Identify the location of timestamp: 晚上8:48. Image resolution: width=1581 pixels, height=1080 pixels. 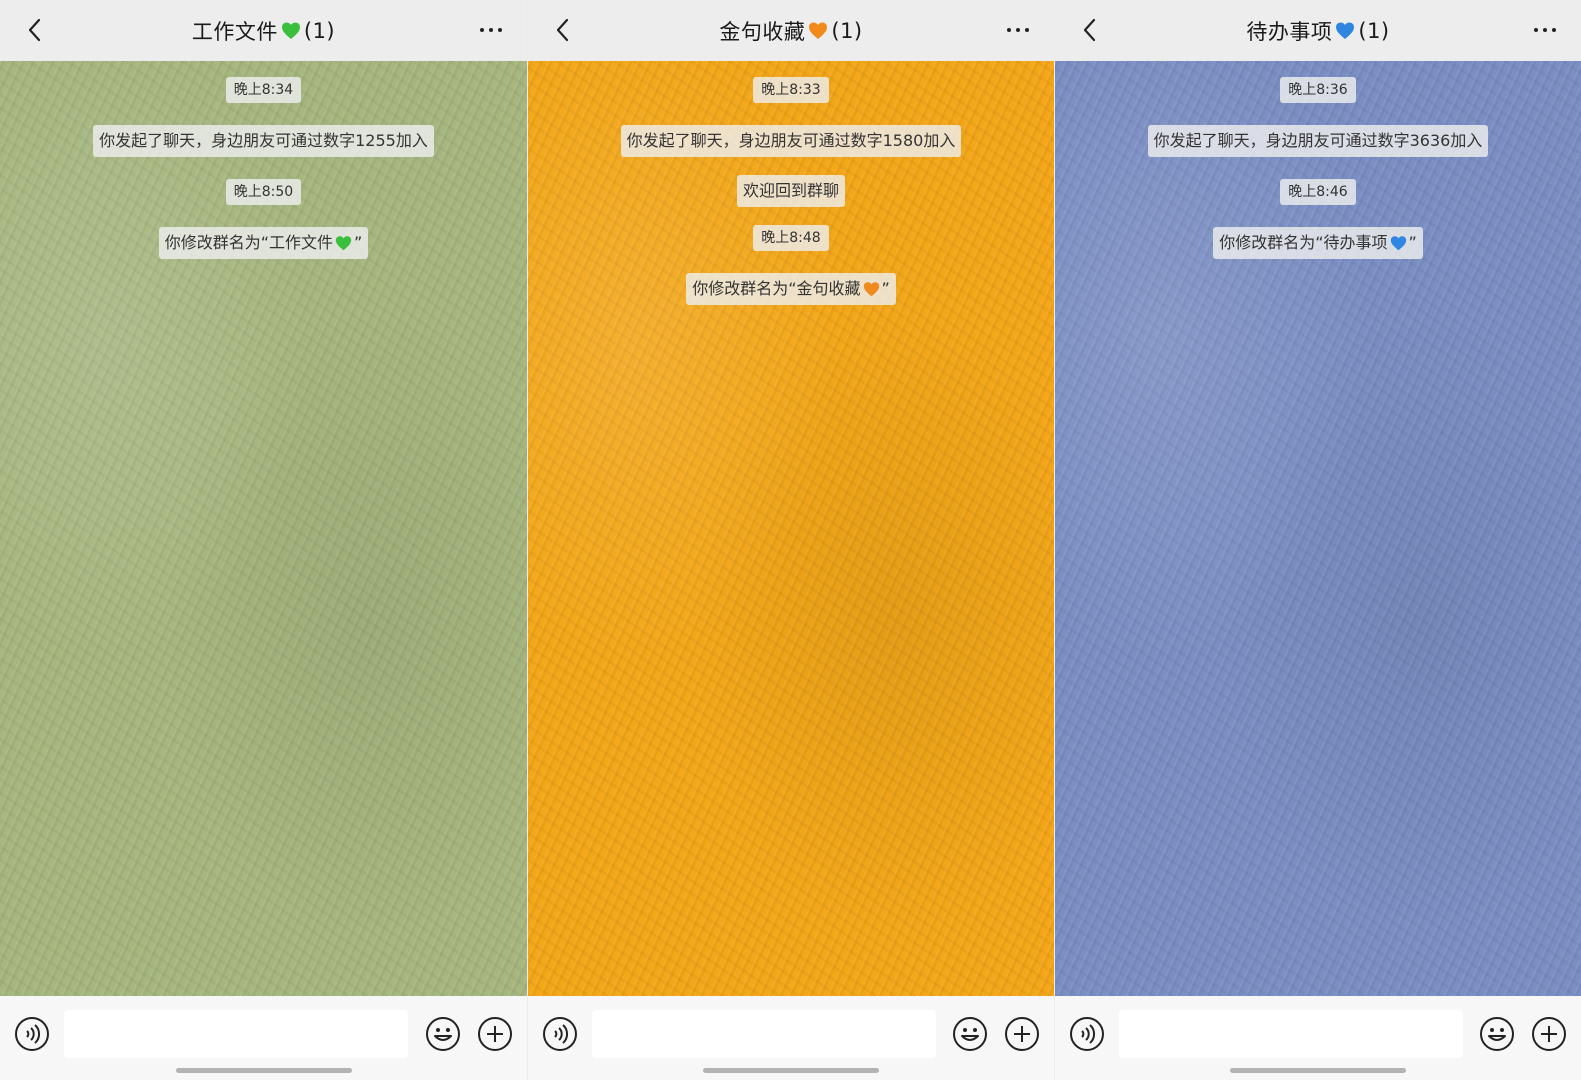
(791, 238).